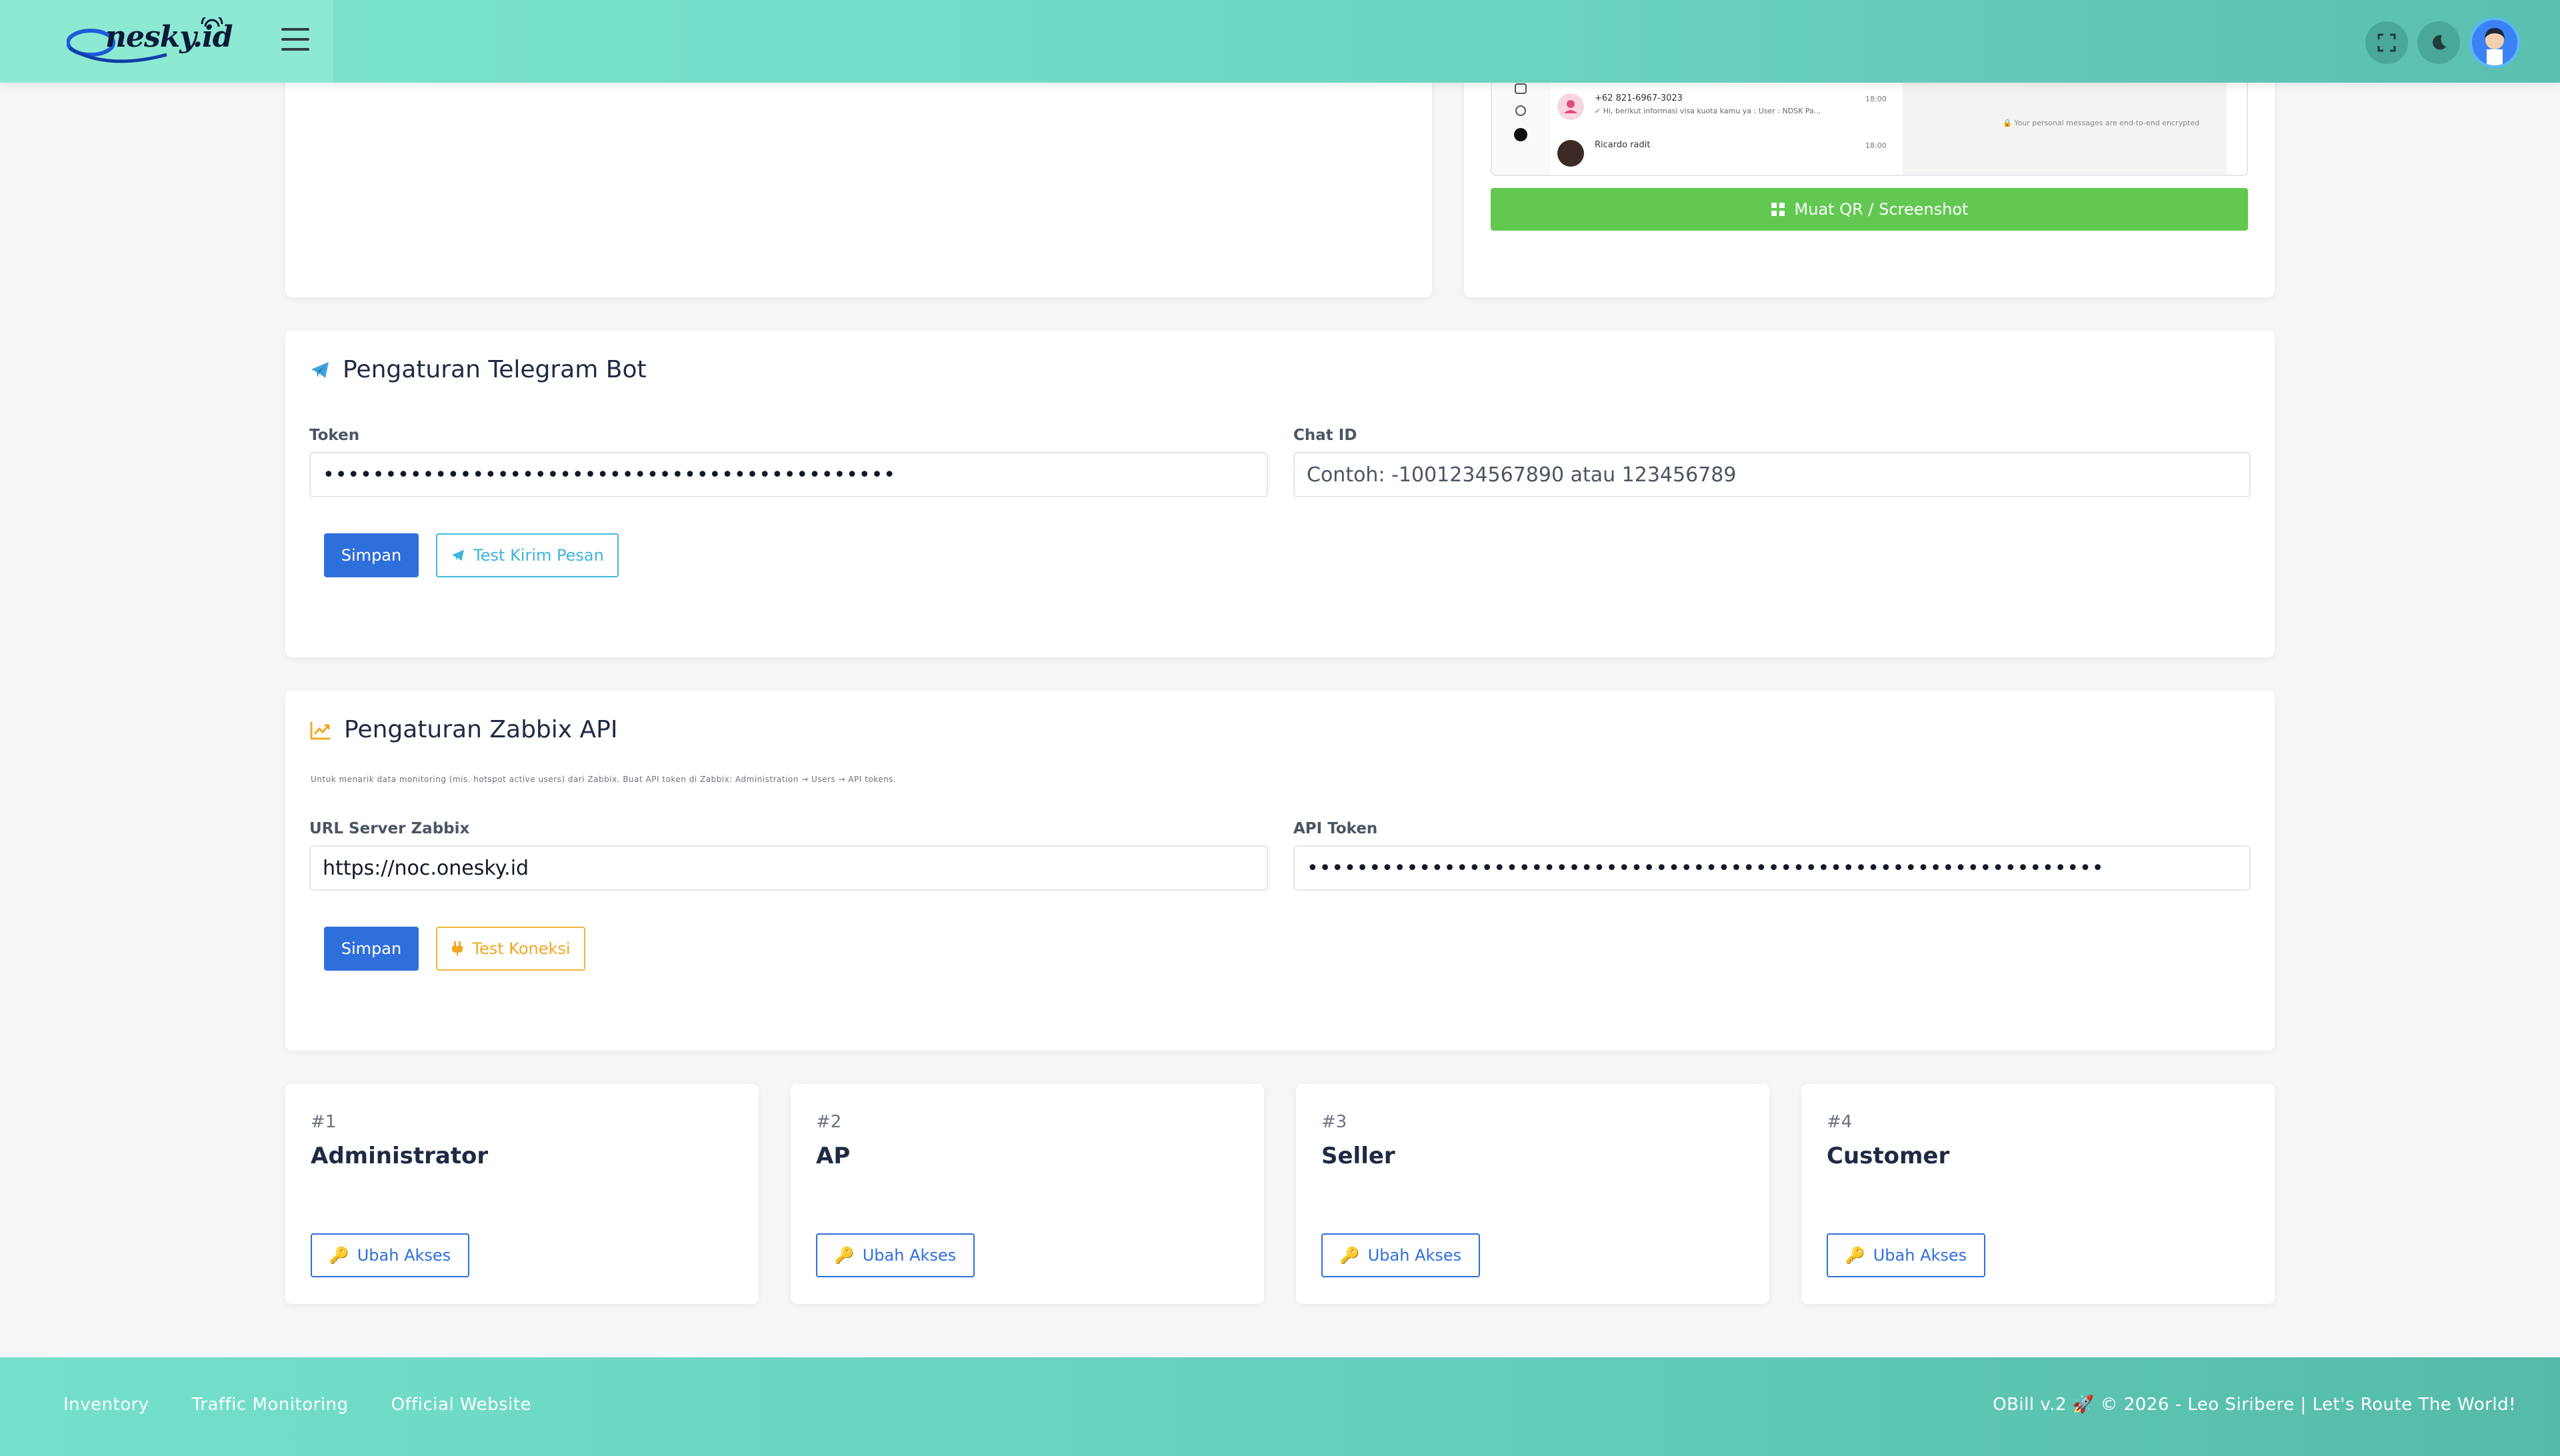  Describe the element at coordinates (527, 555) in the screenshot. I see `telegram-test-button: Test Kirim Pesan` at that location.